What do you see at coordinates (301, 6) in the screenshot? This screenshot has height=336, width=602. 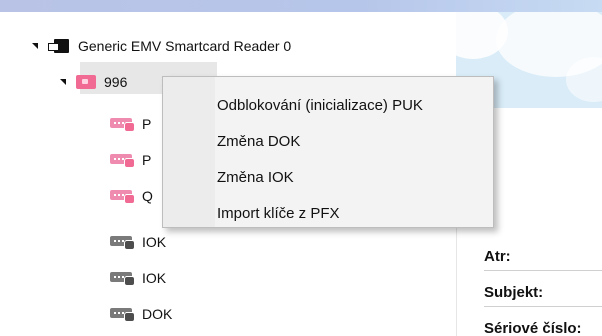 I see `top-window-strip` at bounding box center [301, 6].